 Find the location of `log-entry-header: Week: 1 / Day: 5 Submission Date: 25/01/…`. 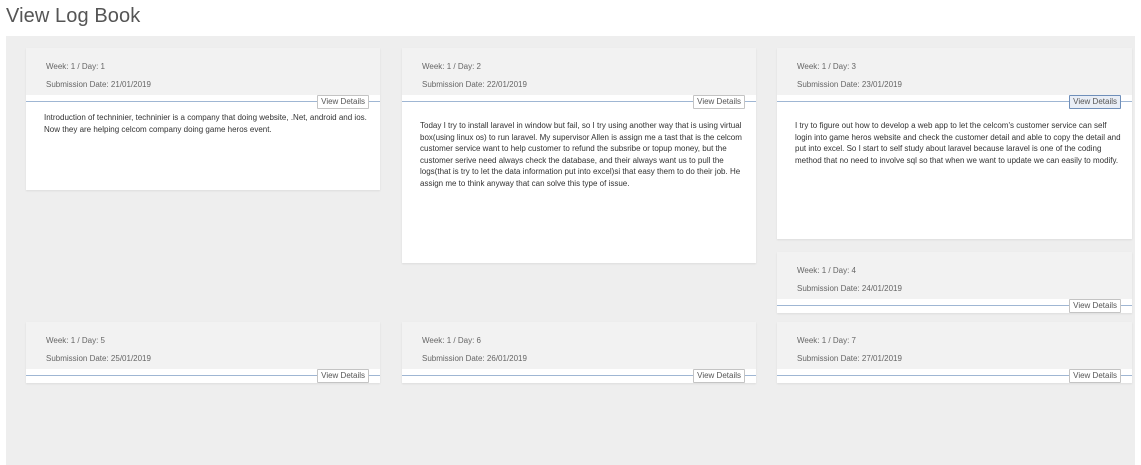

log-entry-header: Week: 1 / Day: 5 Submission Date: 25/01/… is located at coordinates (203, 345).